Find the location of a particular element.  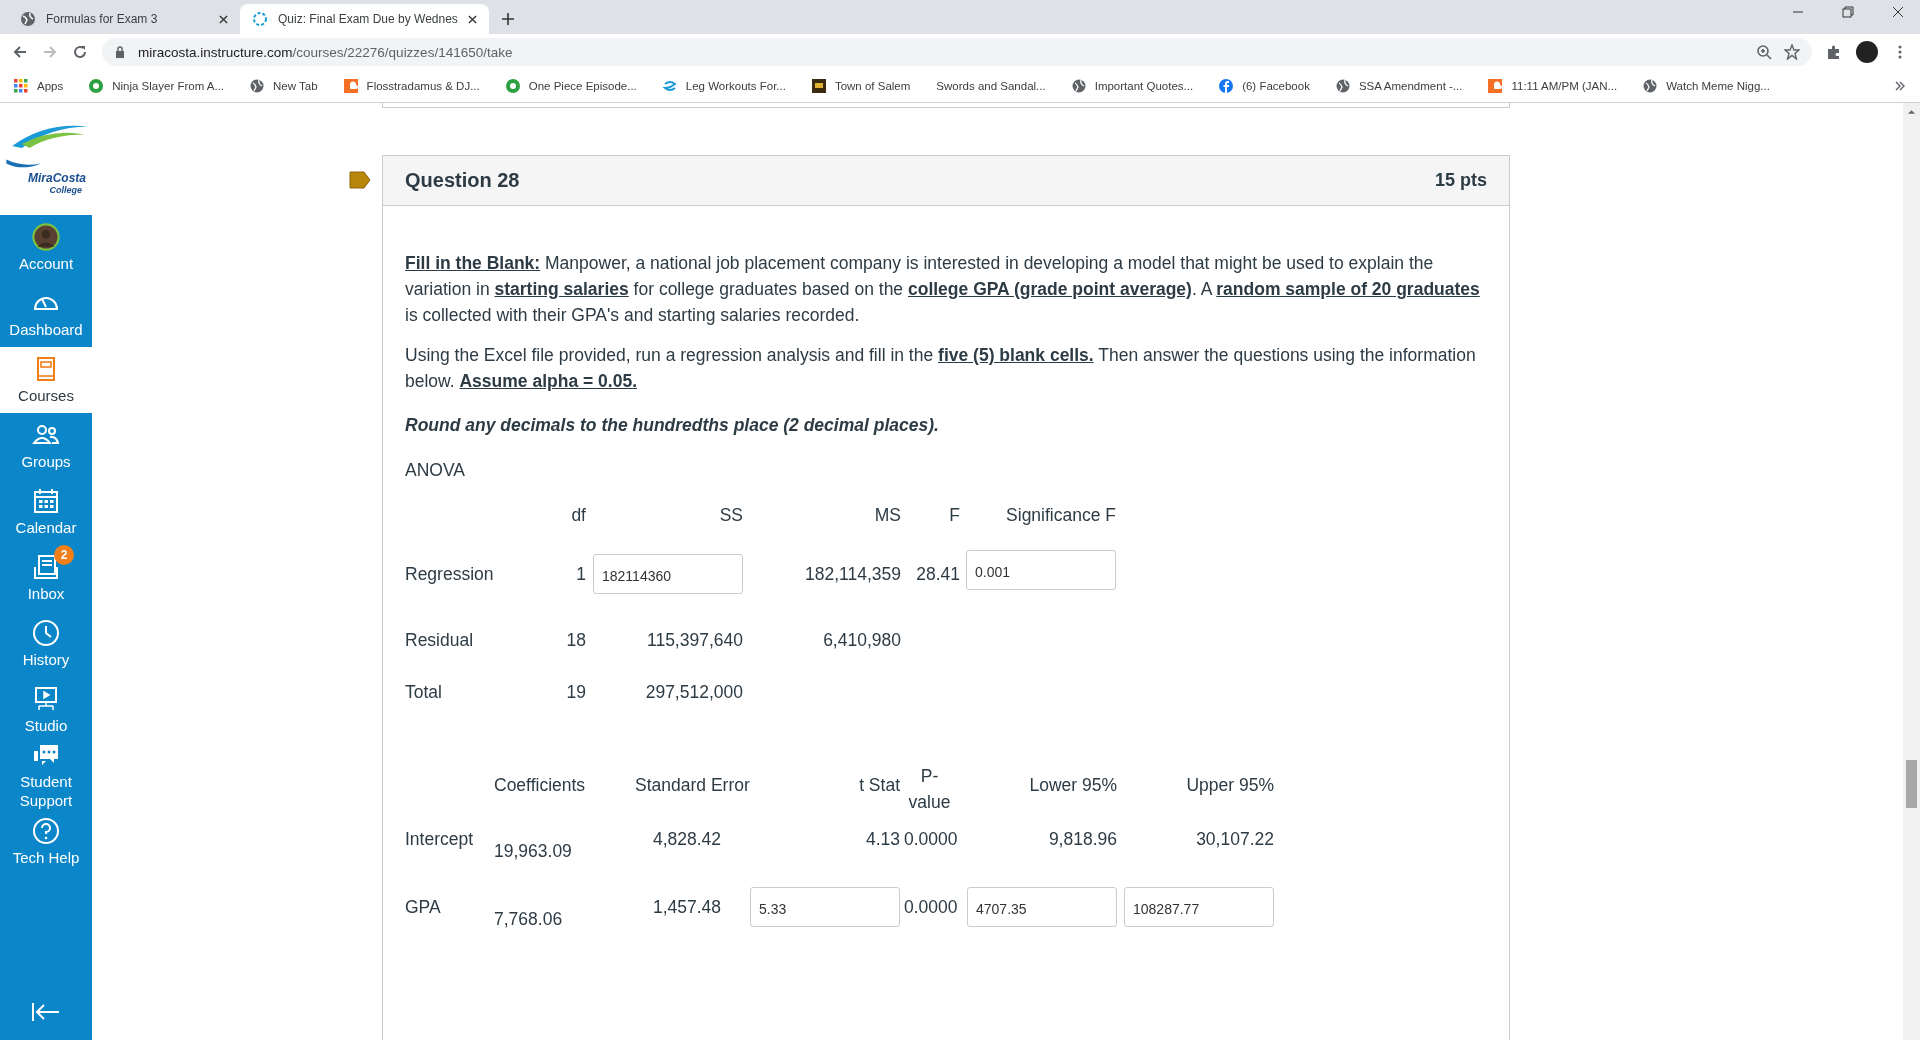

puzzle-icon is located at coordinates (1834, 52).